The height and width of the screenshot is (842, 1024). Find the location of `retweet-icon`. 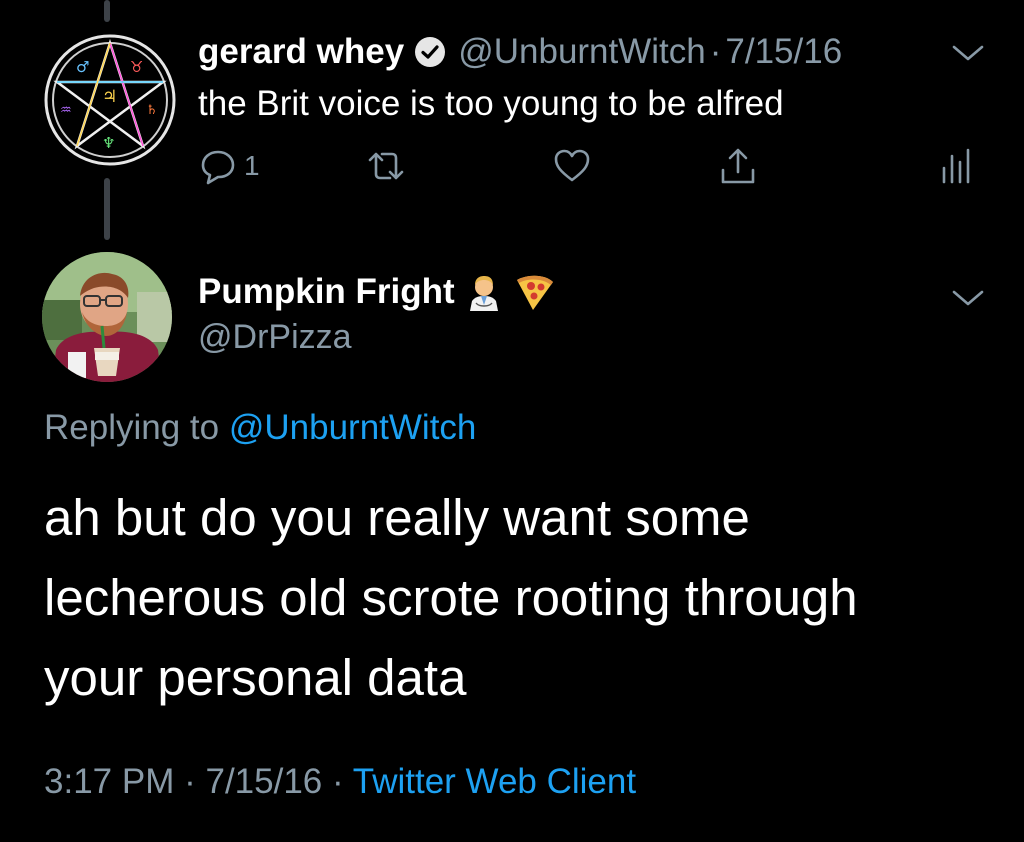

retweet-icon is located at coordinates (386, 166).